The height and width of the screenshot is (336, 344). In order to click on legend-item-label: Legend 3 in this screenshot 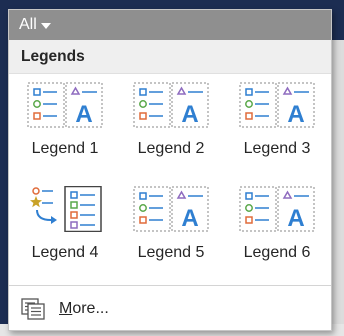, I will do `click(277, 148)`.